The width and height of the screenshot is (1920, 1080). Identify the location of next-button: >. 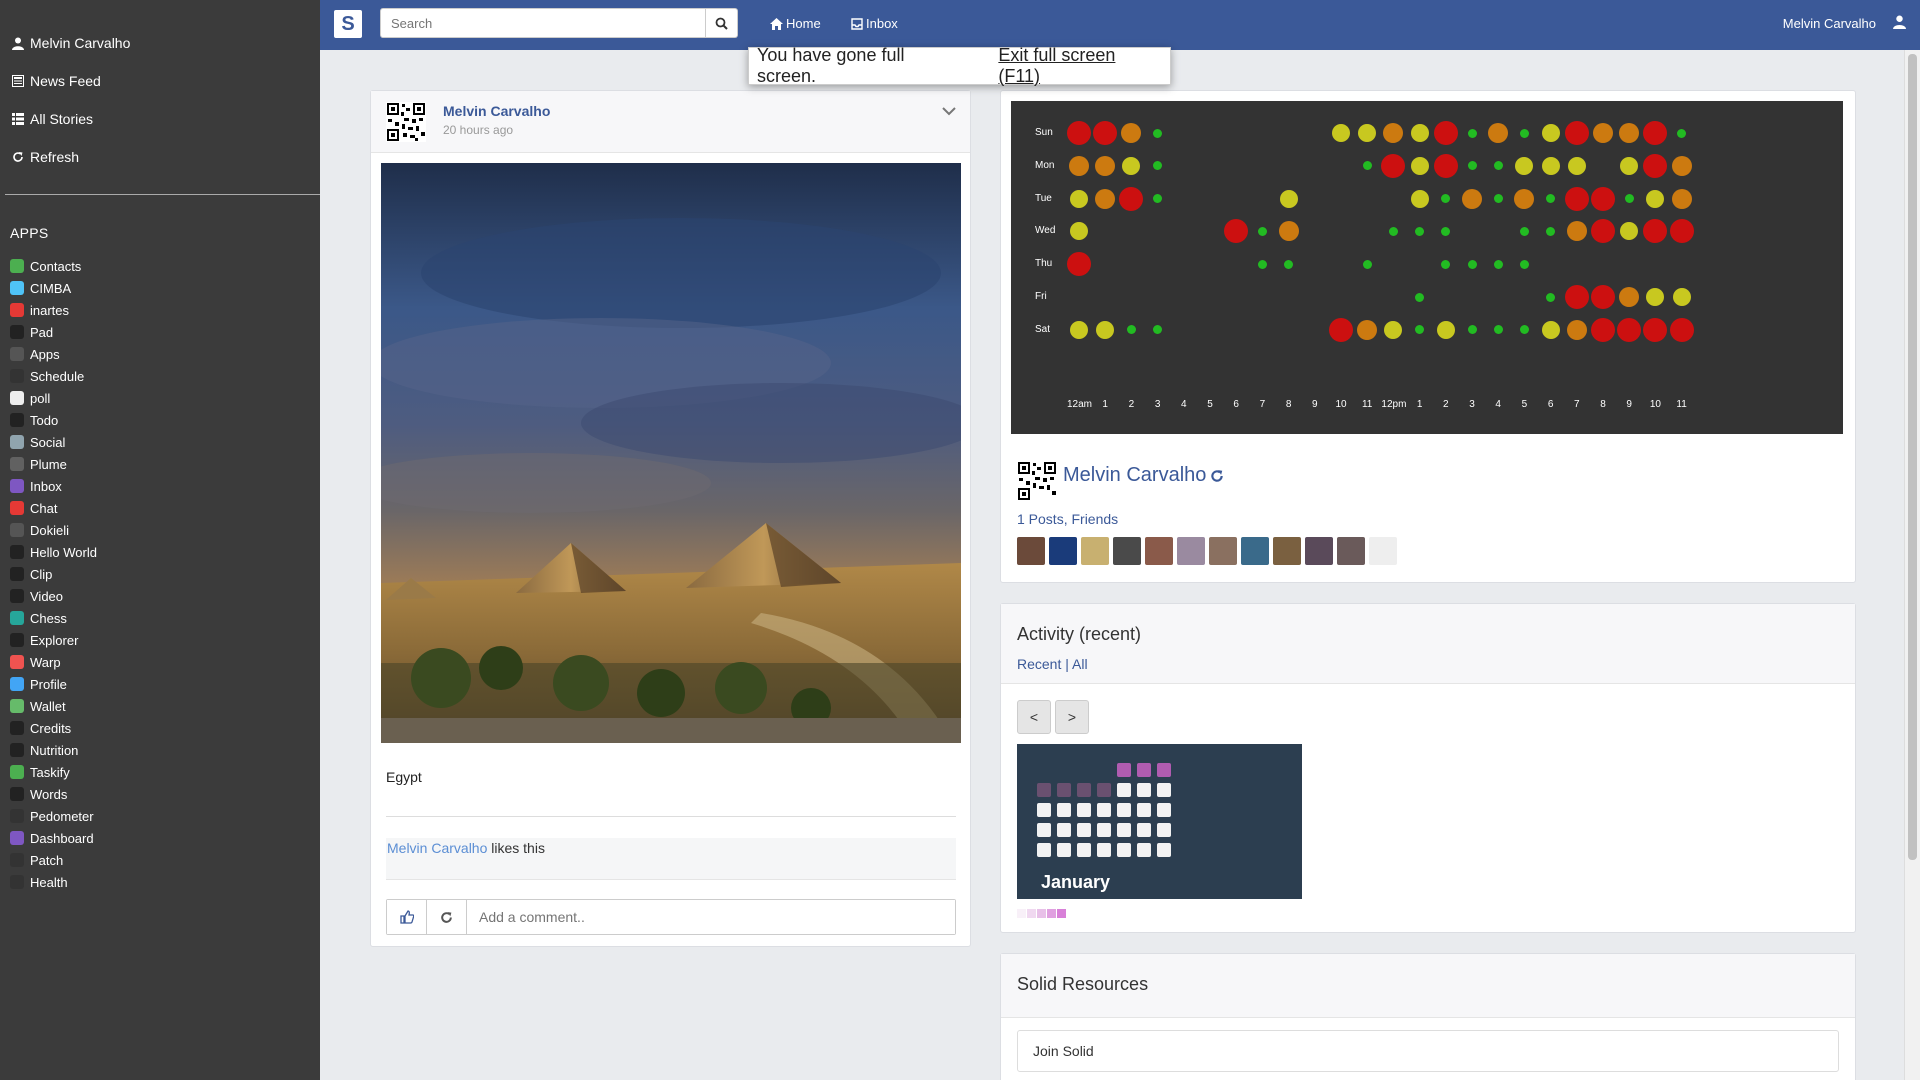
(1072, 717).